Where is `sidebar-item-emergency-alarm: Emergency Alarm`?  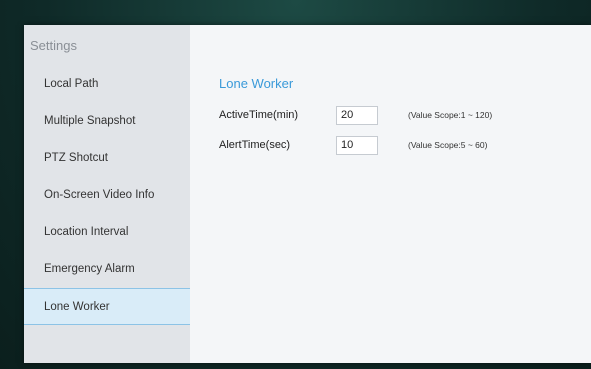
sidebar-item-emergency-alarm: Emergency Alarm is located at coordinates (107, 269).